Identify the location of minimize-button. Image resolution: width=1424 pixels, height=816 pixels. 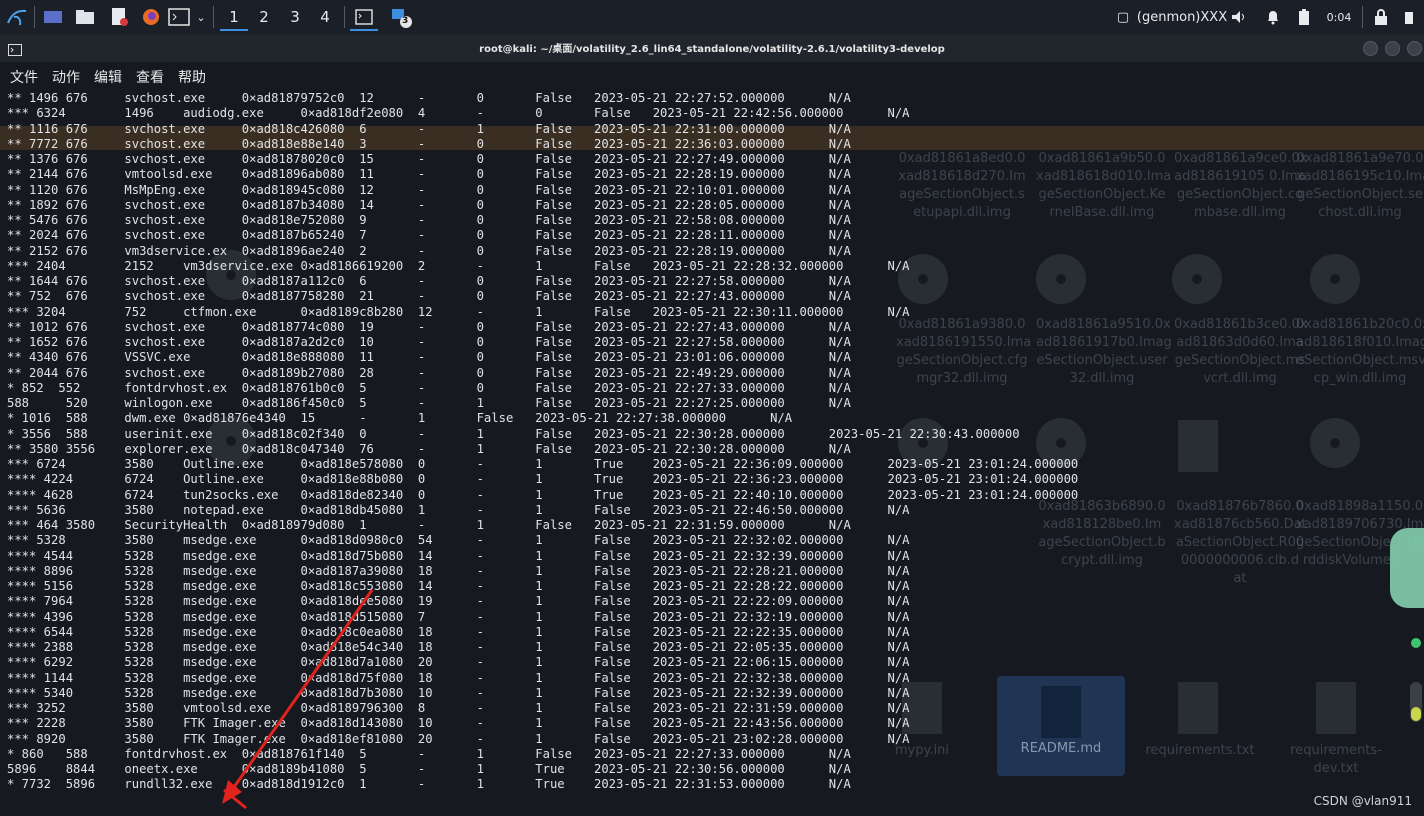
(1370, 48).